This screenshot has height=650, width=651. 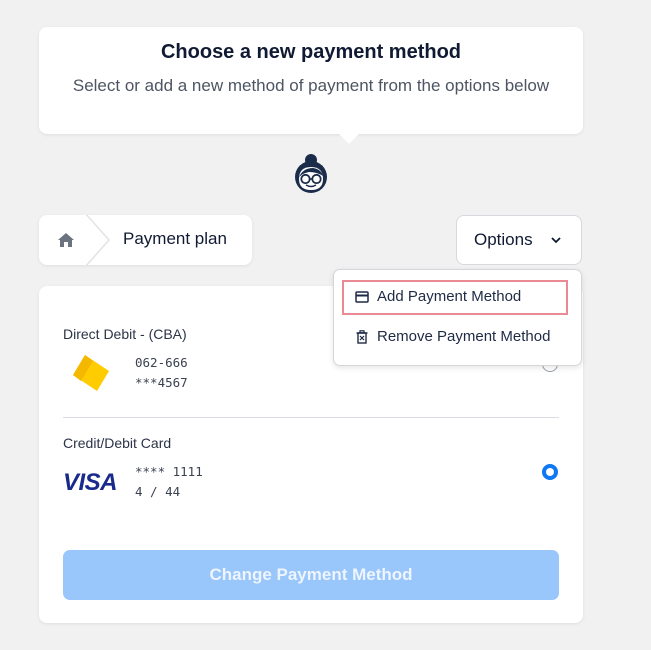 What do you see at coordinates (464, 336) in the screenshot?
I see `menu-item-label: Remove Payment Method` at bounding box center [464, 336].